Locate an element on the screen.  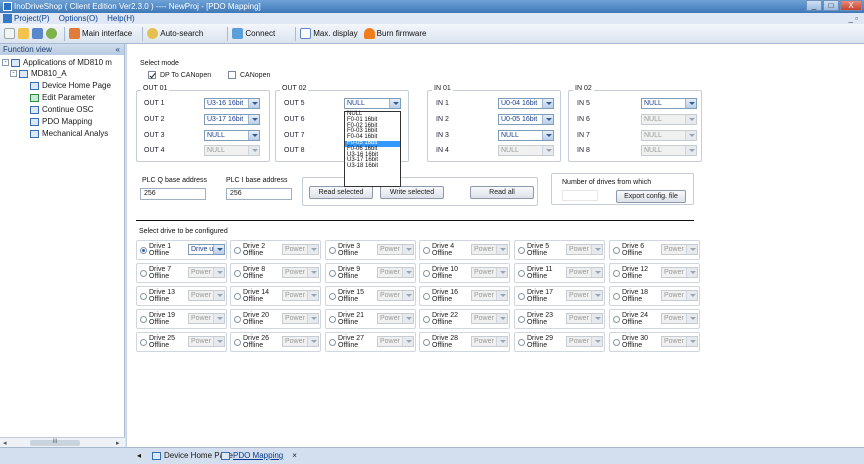
drive-card: Drive 22 Offline Power u is located at coordinates (464, 319).